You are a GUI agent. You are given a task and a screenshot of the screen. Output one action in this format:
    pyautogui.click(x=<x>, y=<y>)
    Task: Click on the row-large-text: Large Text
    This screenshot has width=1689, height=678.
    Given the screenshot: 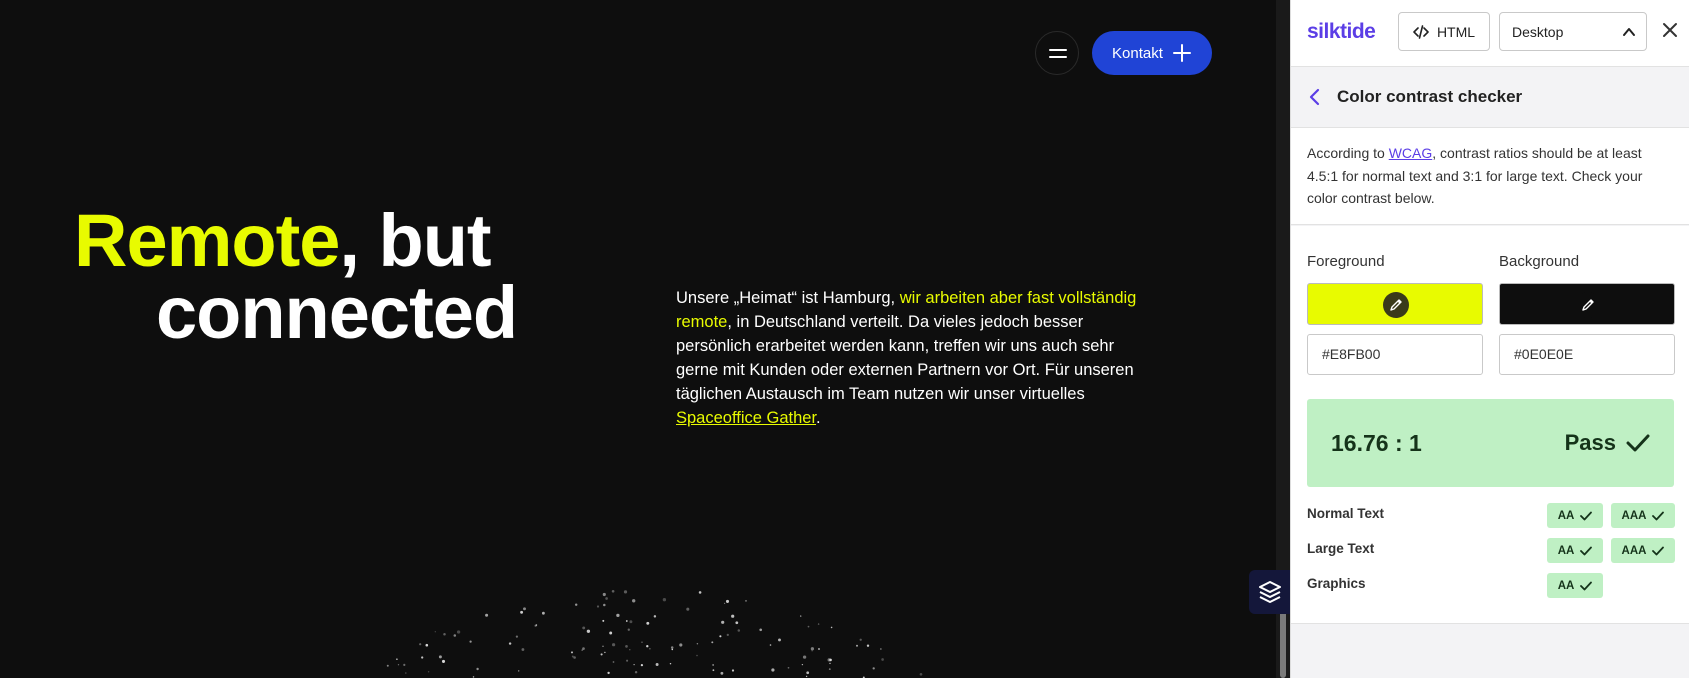 What is the action you would take?
    pyautogui.click(x=1341, y=548)
    